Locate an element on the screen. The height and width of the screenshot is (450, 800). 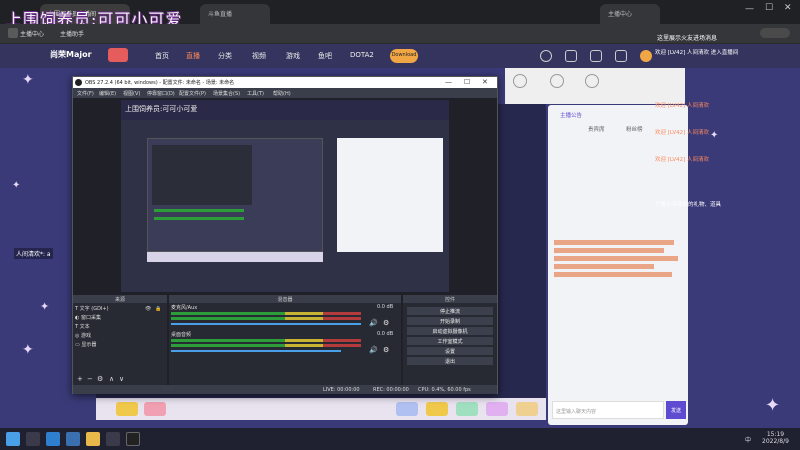
nav-category: 分类 is located at coordinates (225, 56).